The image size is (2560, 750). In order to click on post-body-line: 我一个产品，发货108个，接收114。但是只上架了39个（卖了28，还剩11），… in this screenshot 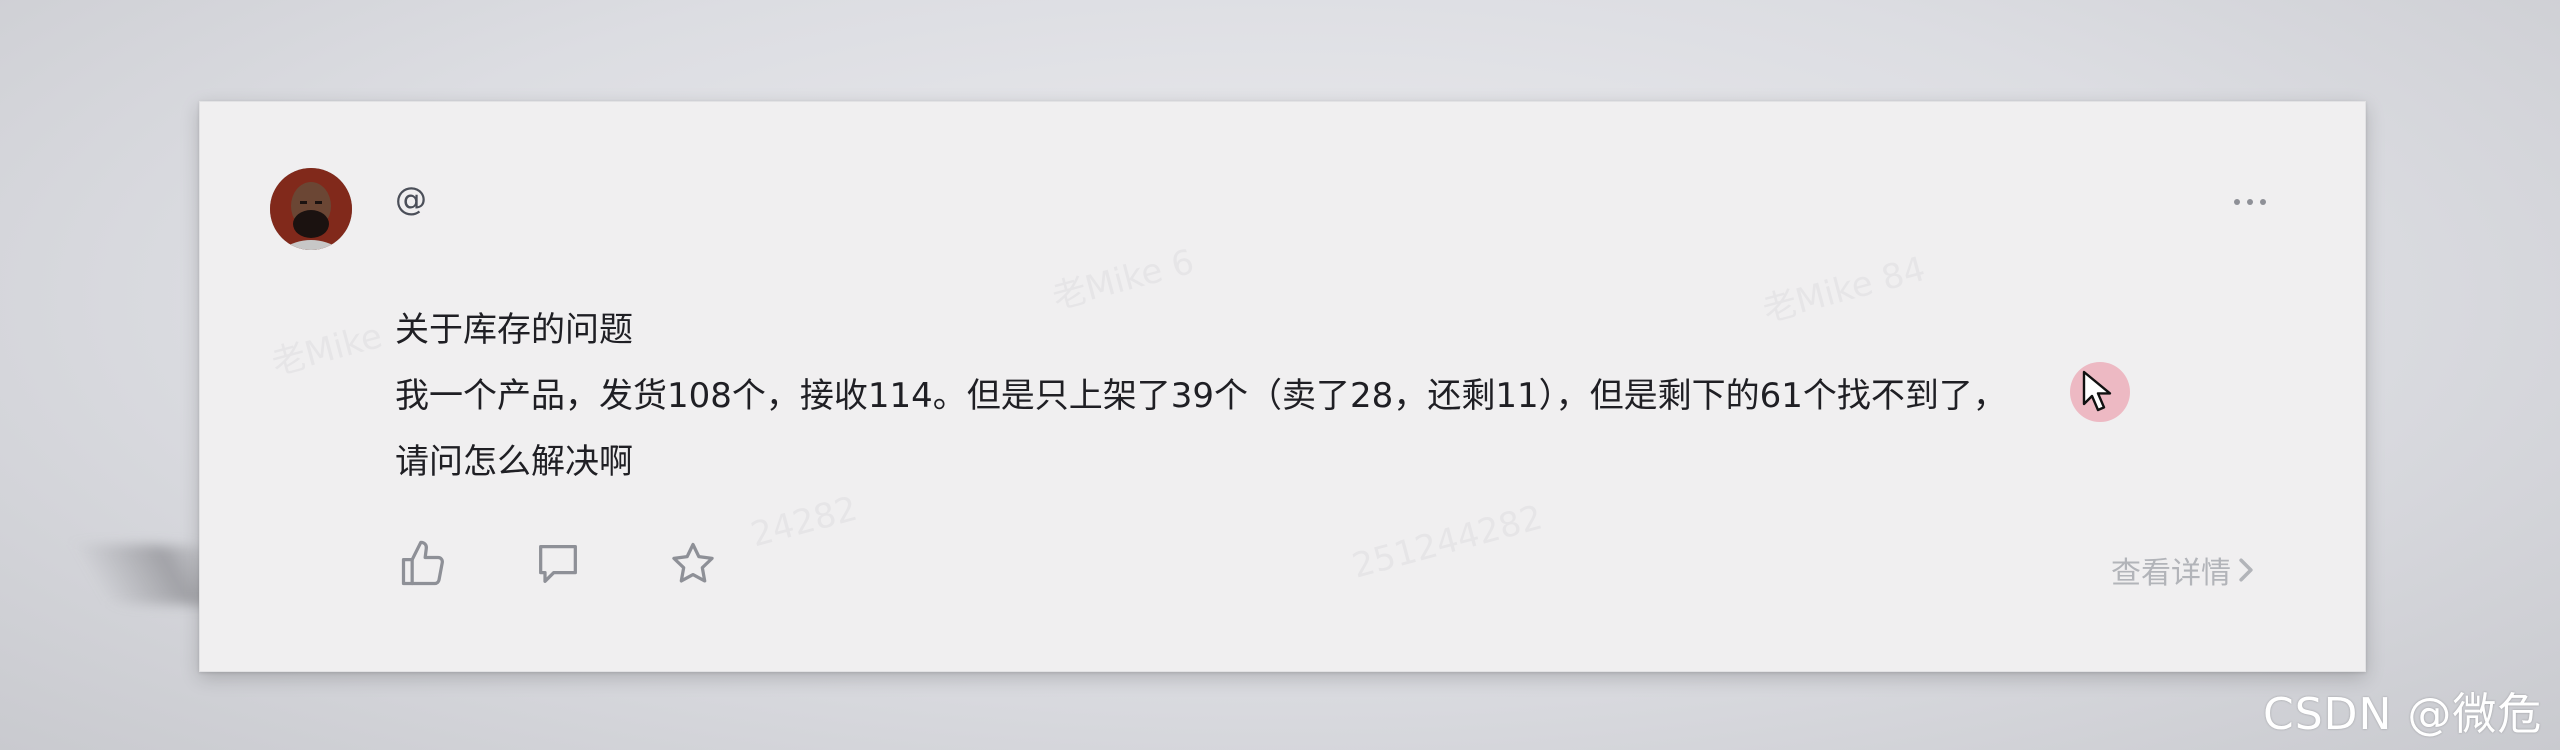, I will do `click(1201, 396)`.